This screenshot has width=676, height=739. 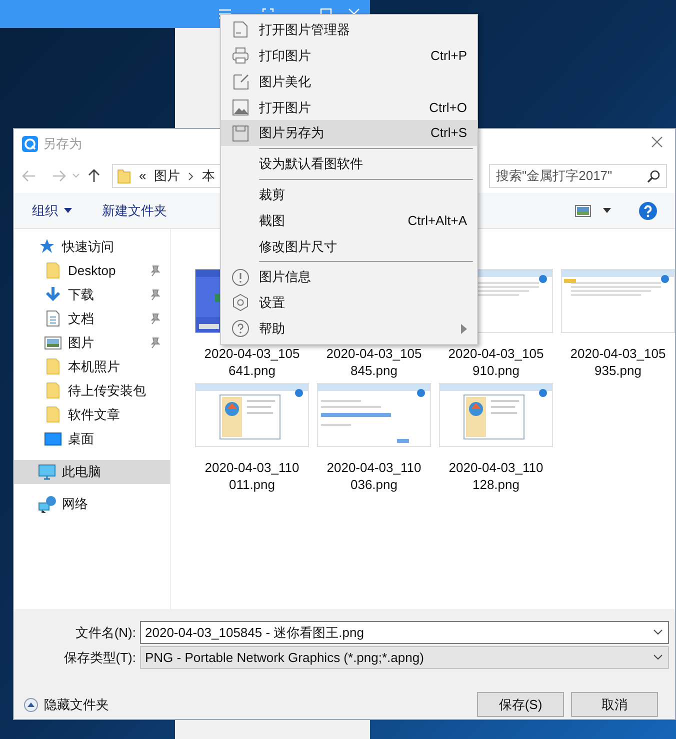 What do you see at coordinates (68, 210) in the screenshot?
I see `caret-icon` at bounding box center [68, 210].